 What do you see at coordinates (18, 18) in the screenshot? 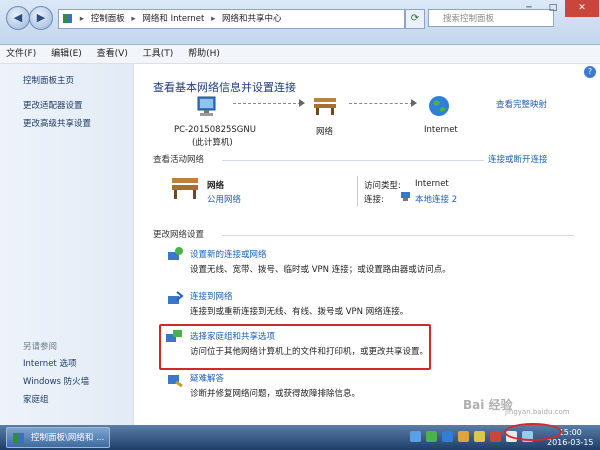
I see `back-button: ◀` at bounding box center [18, 18].